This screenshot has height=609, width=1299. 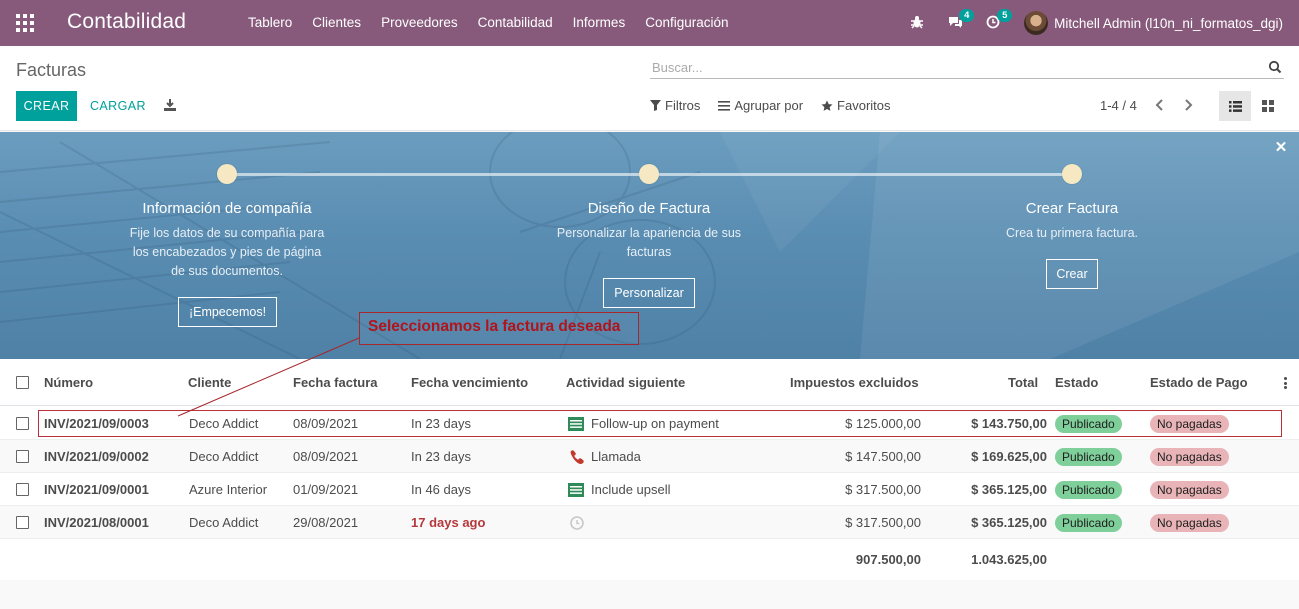 What do you see at coordinates (1076, 382) in the screenshot?
I see `column-header-status: Estado` at bounding box center [1076, 382].